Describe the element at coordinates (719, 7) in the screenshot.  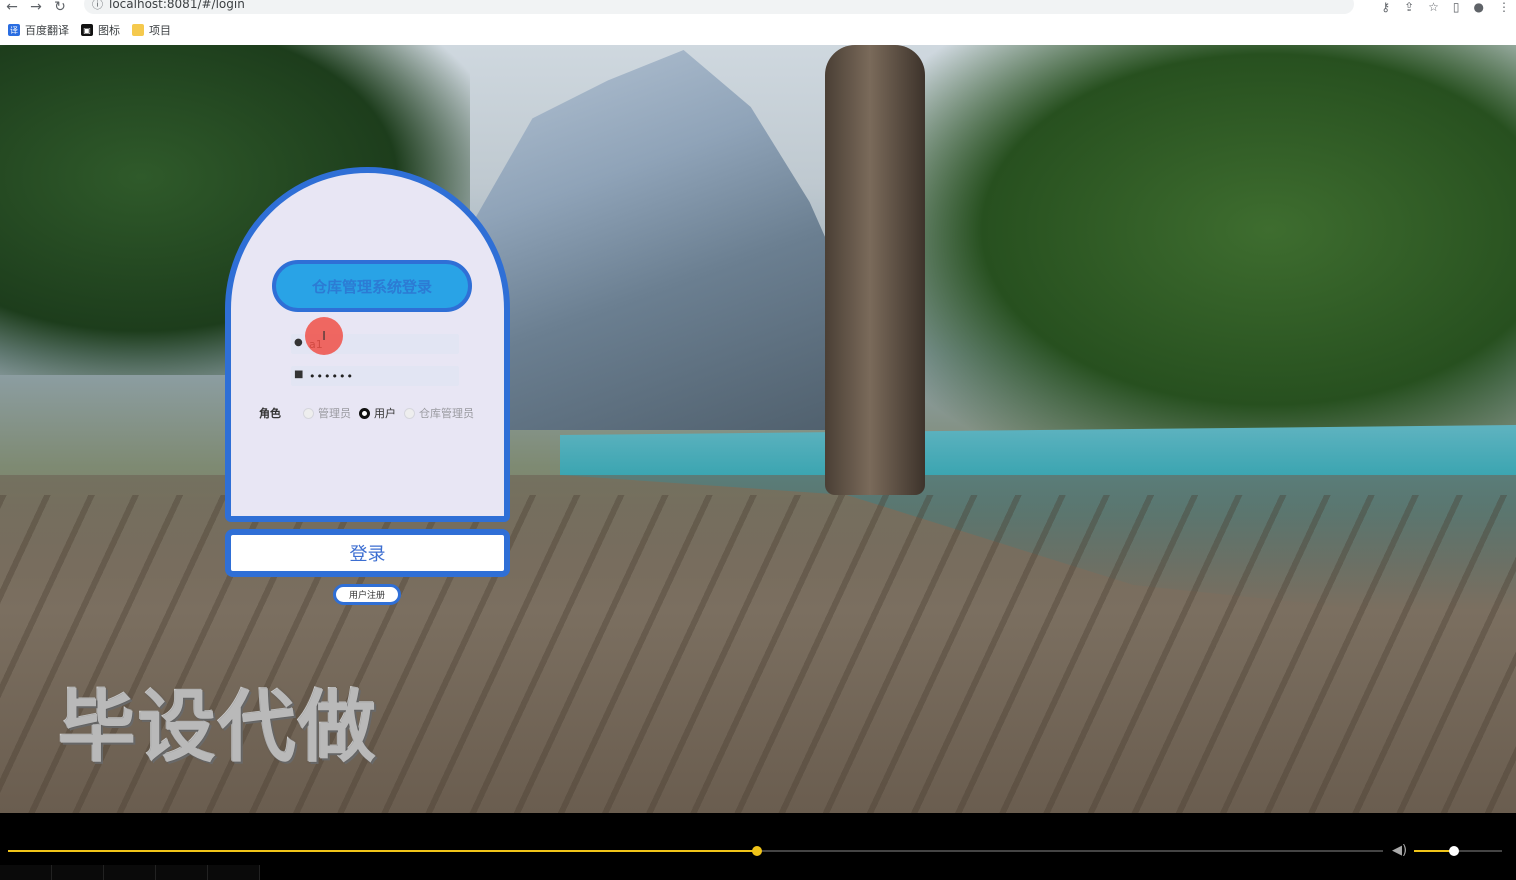
I see `address-bar: ⓘ localhost:8081/#/login` at that location.